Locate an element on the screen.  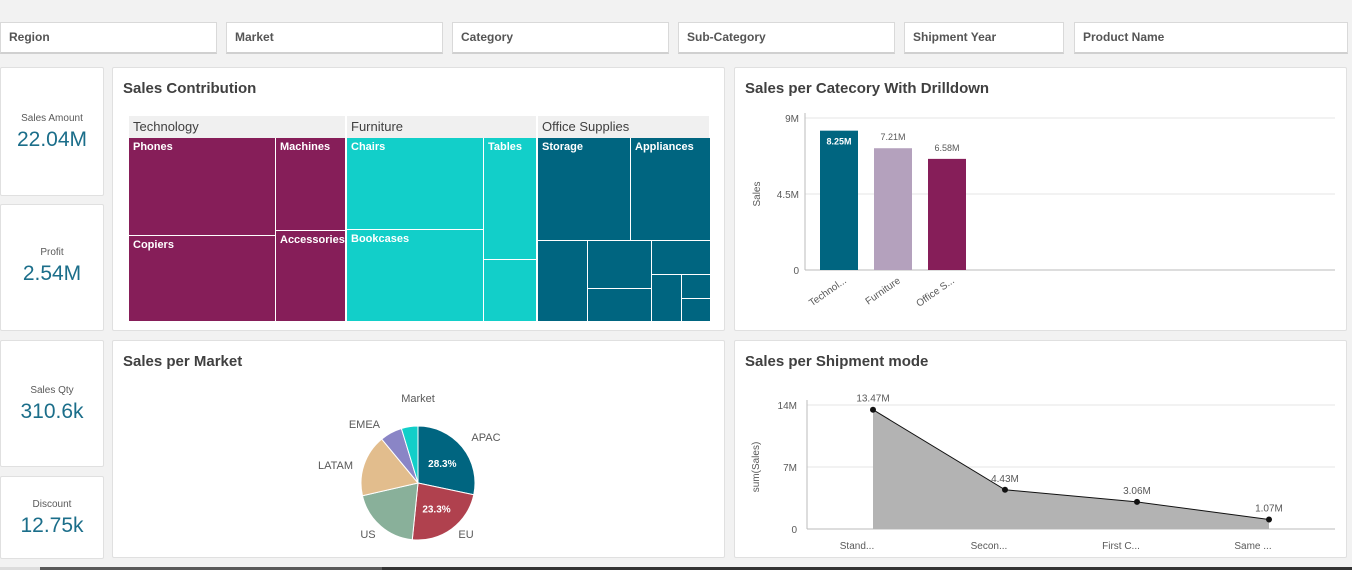
y-tick-label: 4.5M is located at coordinates (788, 195).